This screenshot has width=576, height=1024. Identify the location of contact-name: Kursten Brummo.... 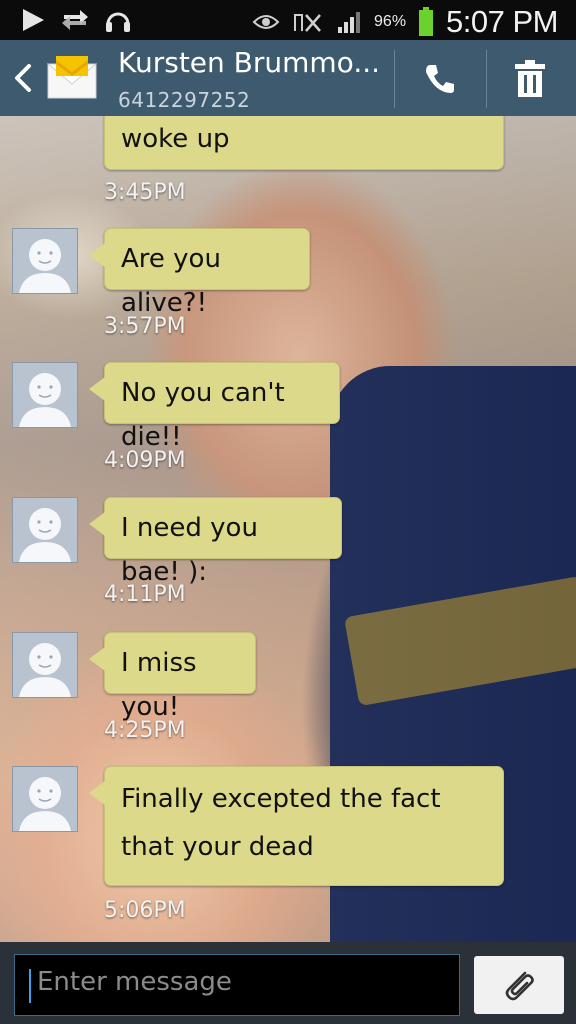
(249, 62).